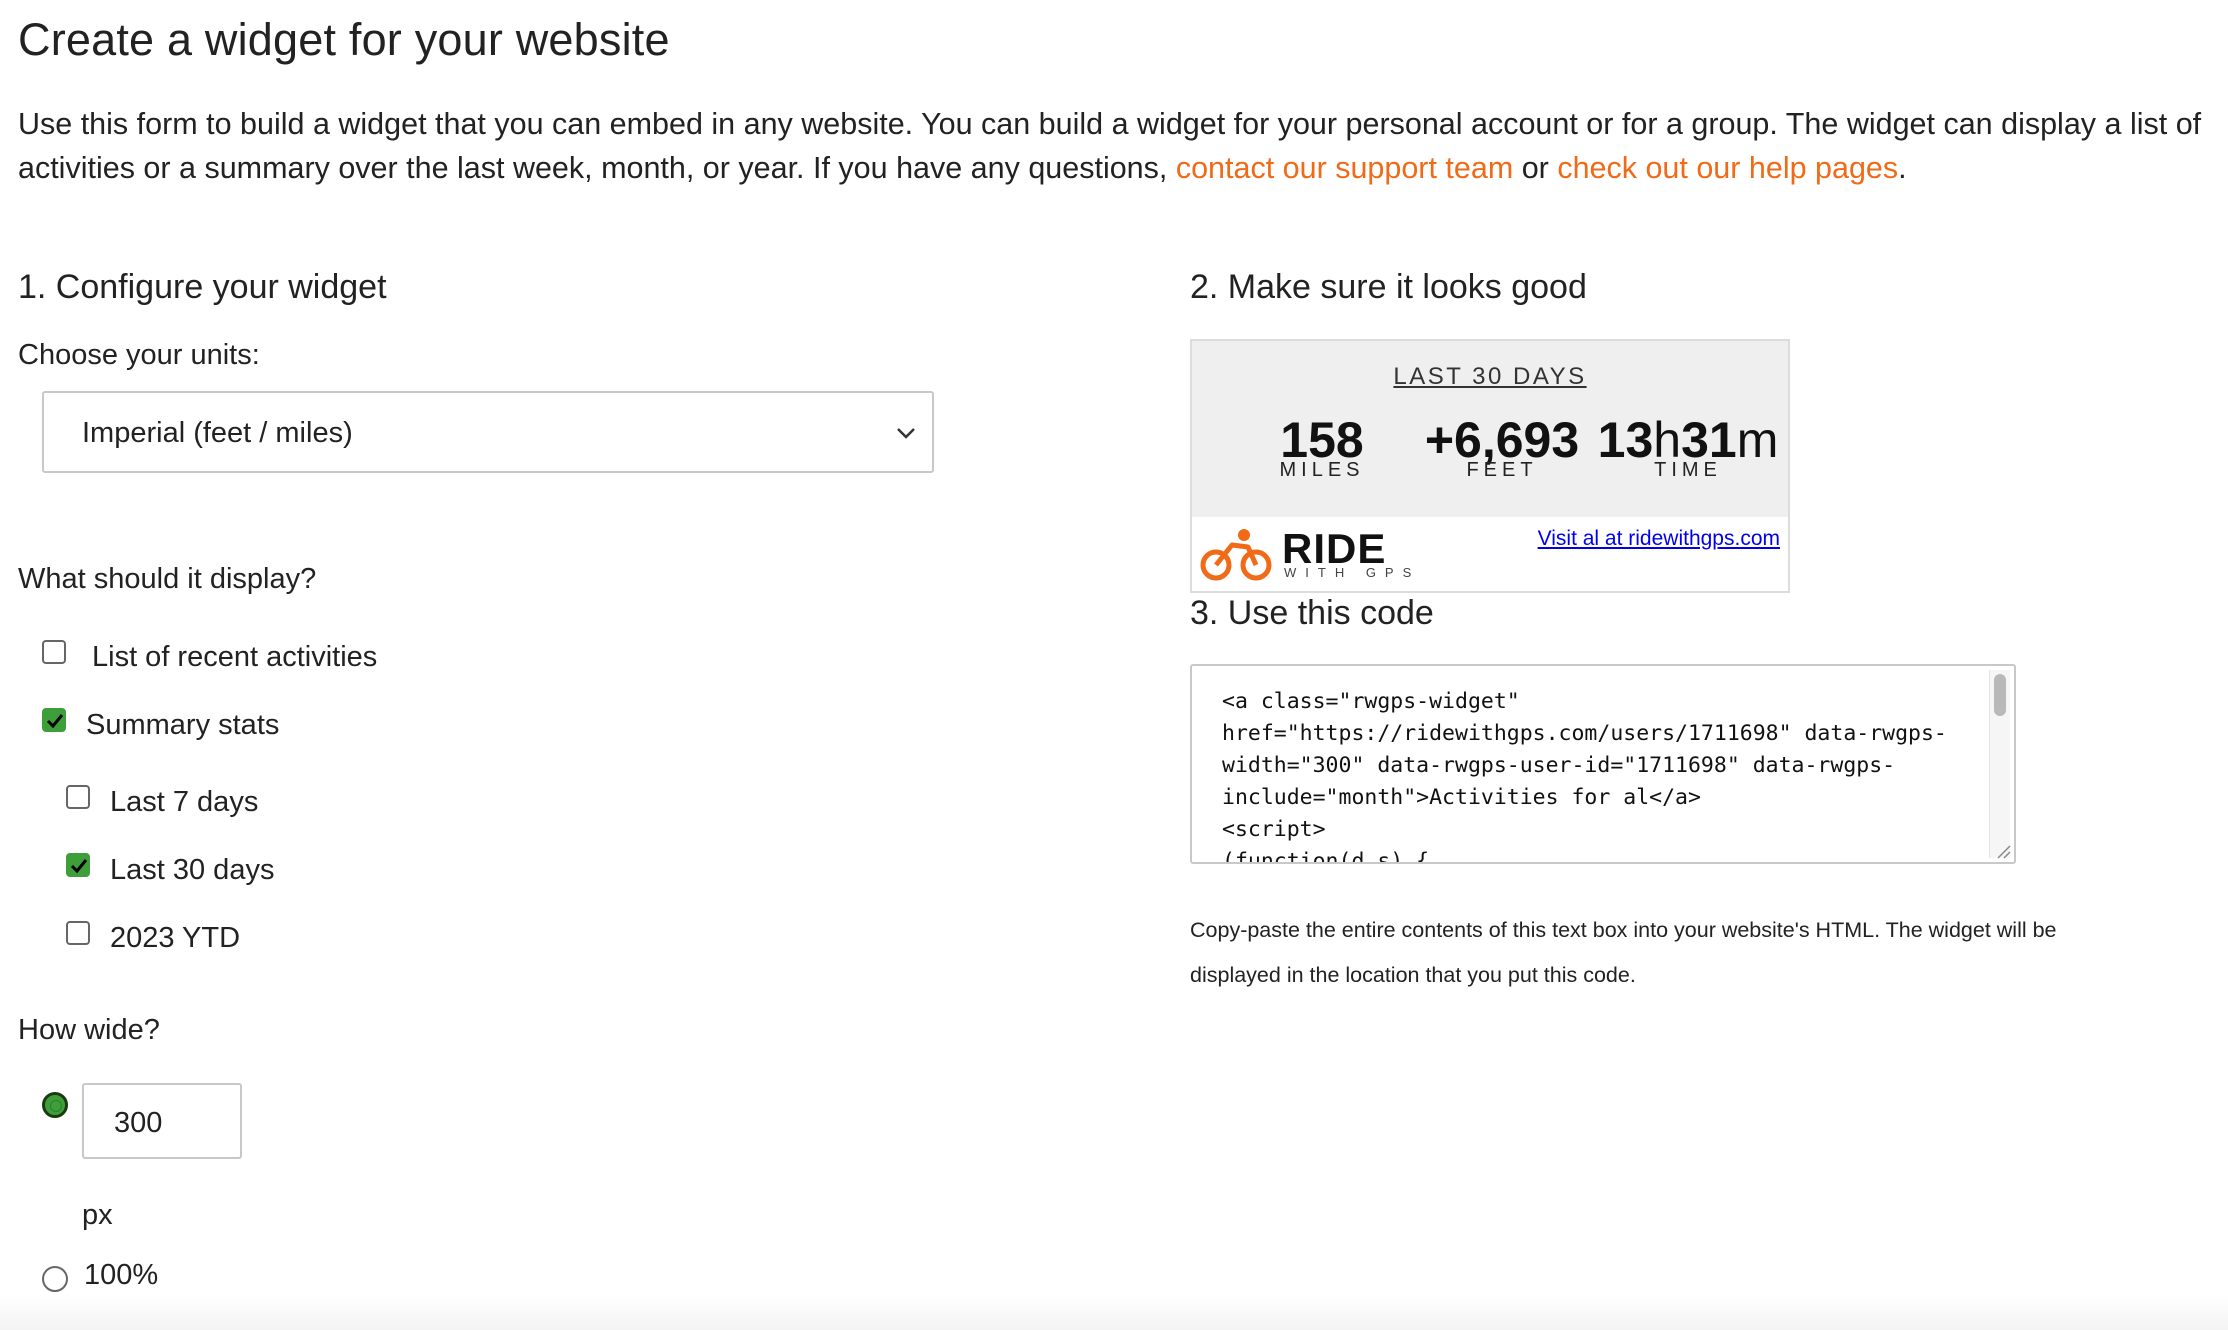 This screenshot has height=1330, width=2228. What do you see at coordinates (217, 433) in the screenshot?
I see `units-selected-value: Imperial (feet / miles)` at bounding box center [217, 433].